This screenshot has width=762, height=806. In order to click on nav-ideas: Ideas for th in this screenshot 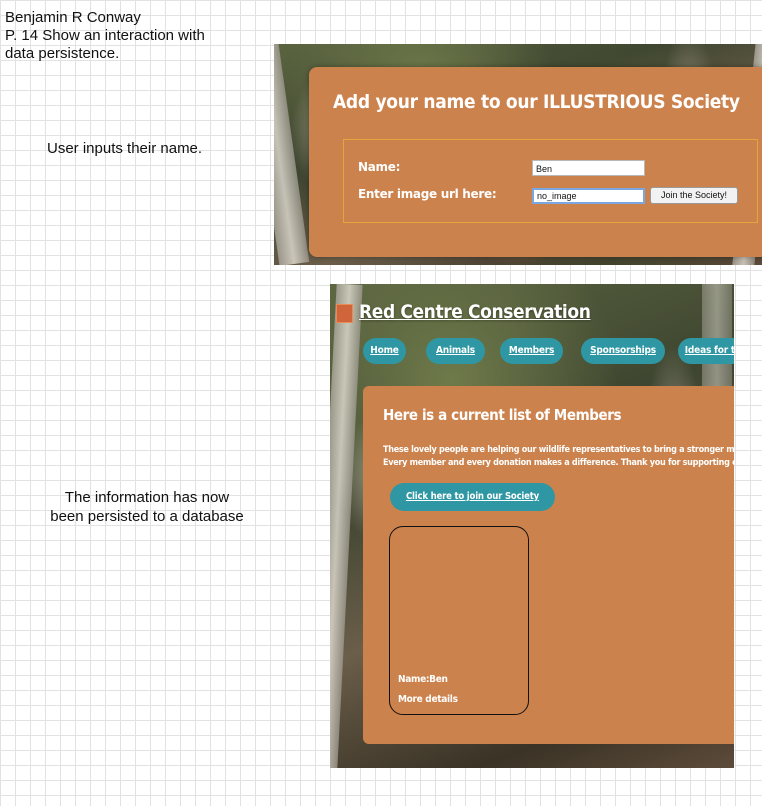, I will do `click(706, 351)`.